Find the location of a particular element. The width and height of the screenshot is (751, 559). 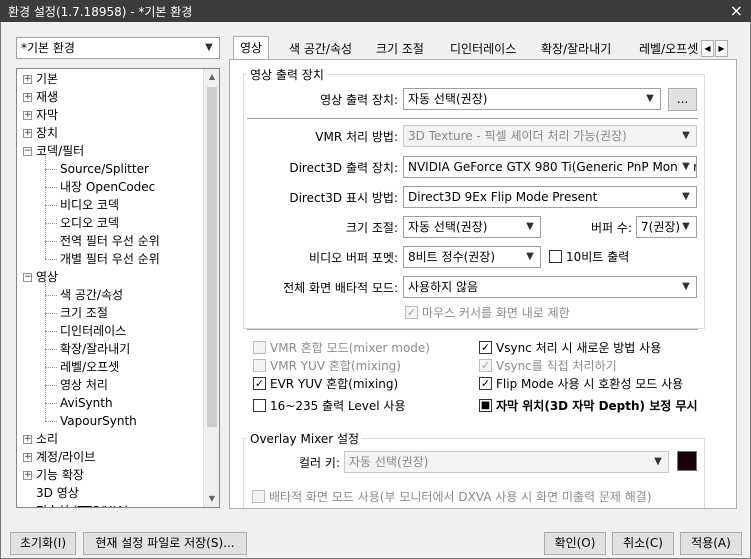

vmr-method-value: 3D Texture - 픽셀 셰이더 처리 가능(권장) is located at coordinates (517, 136).